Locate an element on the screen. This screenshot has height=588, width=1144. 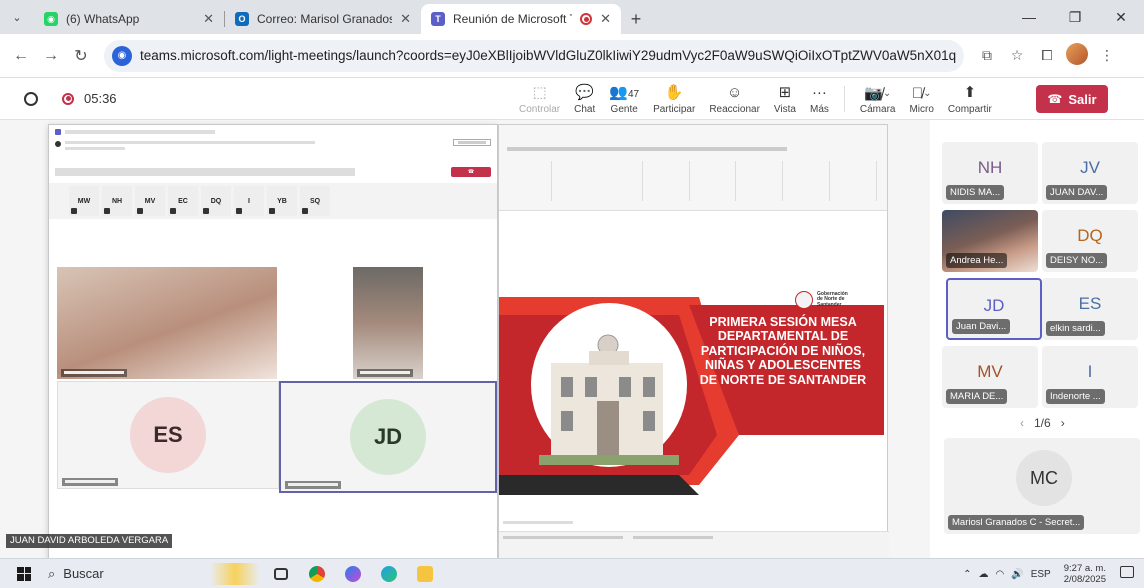
mini-participant-tile: NH is located at coordinates (117, 201).